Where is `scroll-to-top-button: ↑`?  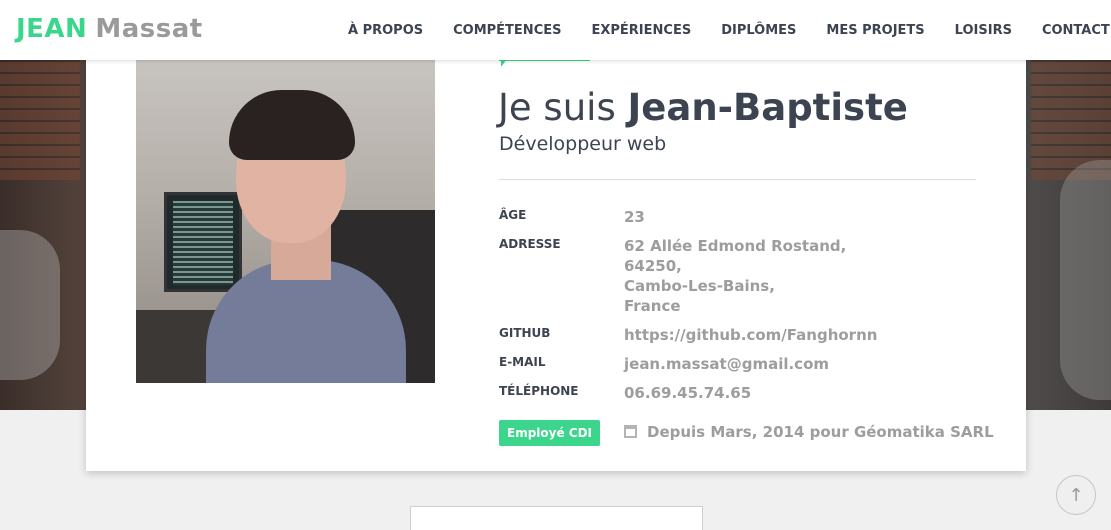
scroll-to-top-button: ↑ is located at coordinates (1076, 495).